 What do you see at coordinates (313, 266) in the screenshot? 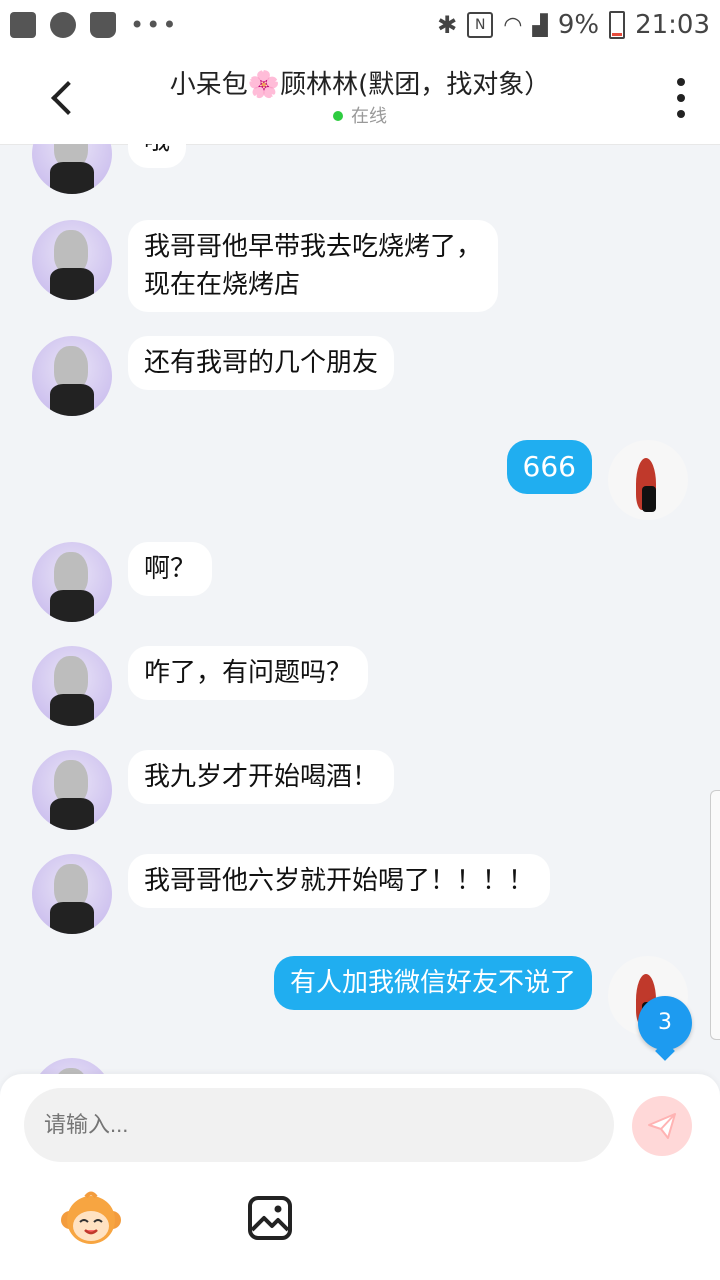
I see `message-bubble: 我哥哥他早带我去吃烧烤了， 现在在烧烤店` at bounding box center [313, 266].